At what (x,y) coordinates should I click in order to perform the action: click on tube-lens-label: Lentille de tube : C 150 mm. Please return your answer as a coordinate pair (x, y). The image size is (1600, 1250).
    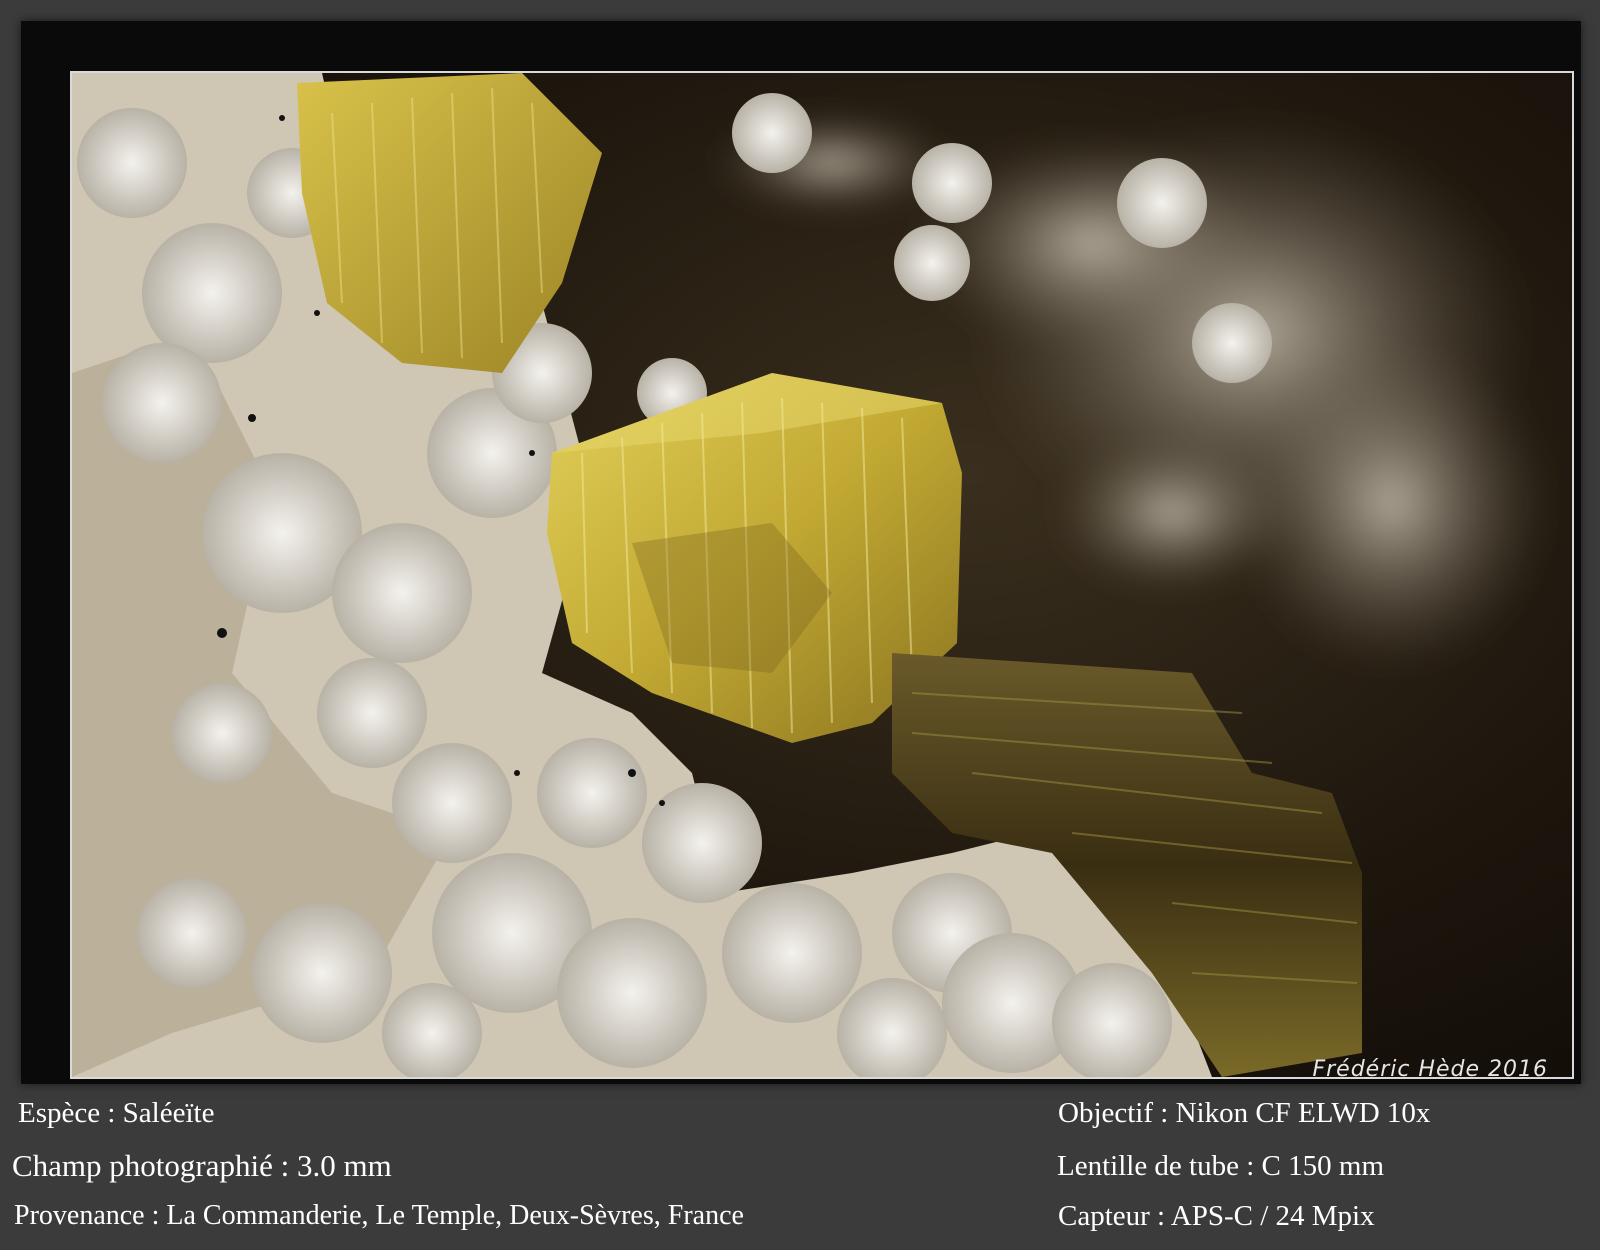
    Looking at the image, I should click on (1221, 1166).